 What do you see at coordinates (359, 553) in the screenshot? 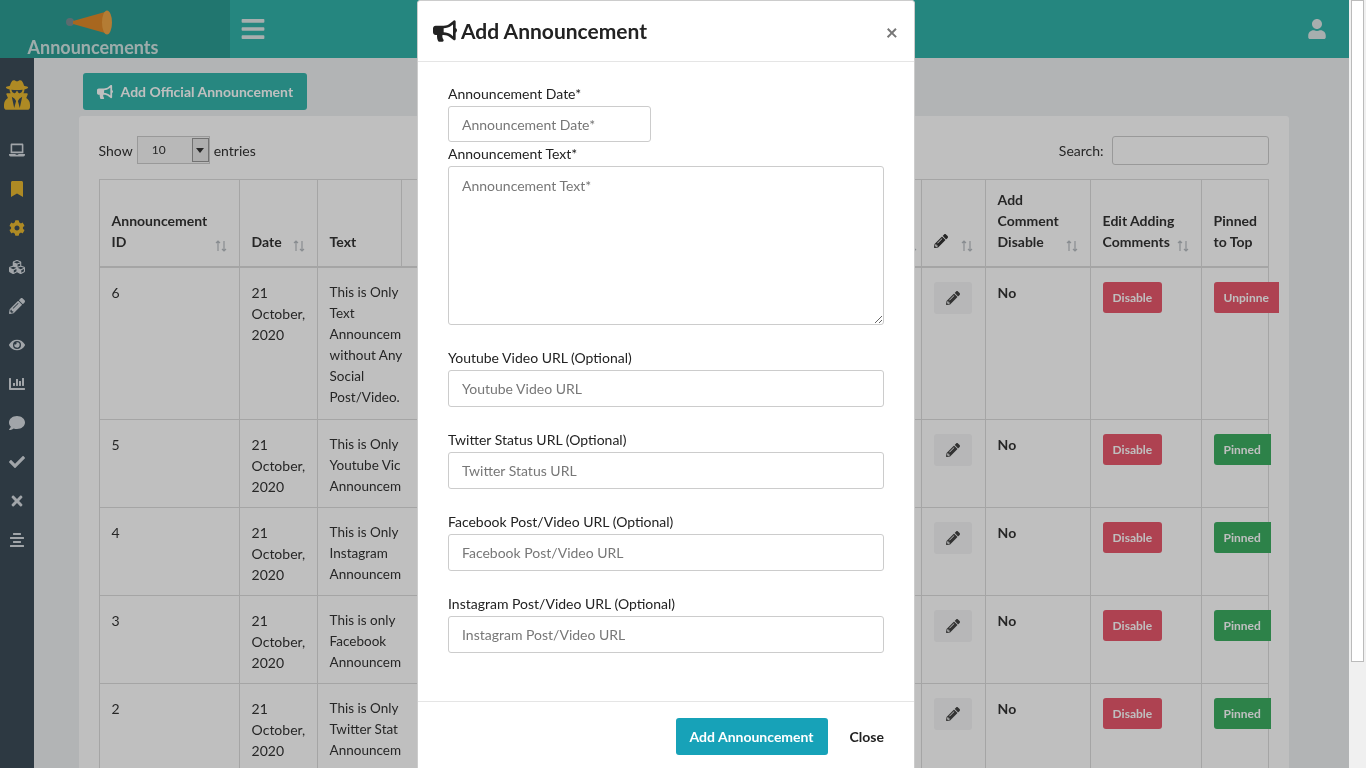
I see `table-cell-text: Instagram` at bounding box center [359, 553].